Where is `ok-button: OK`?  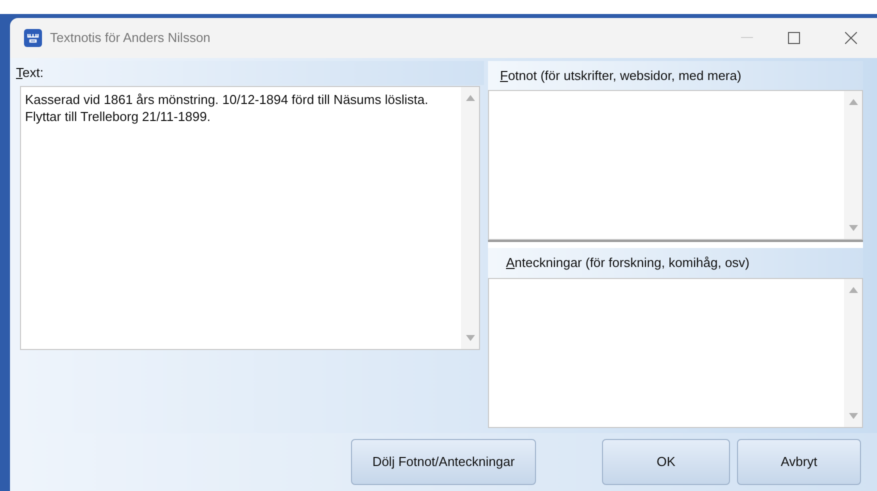 ok-button: OK is located at coordinates (666, 462).